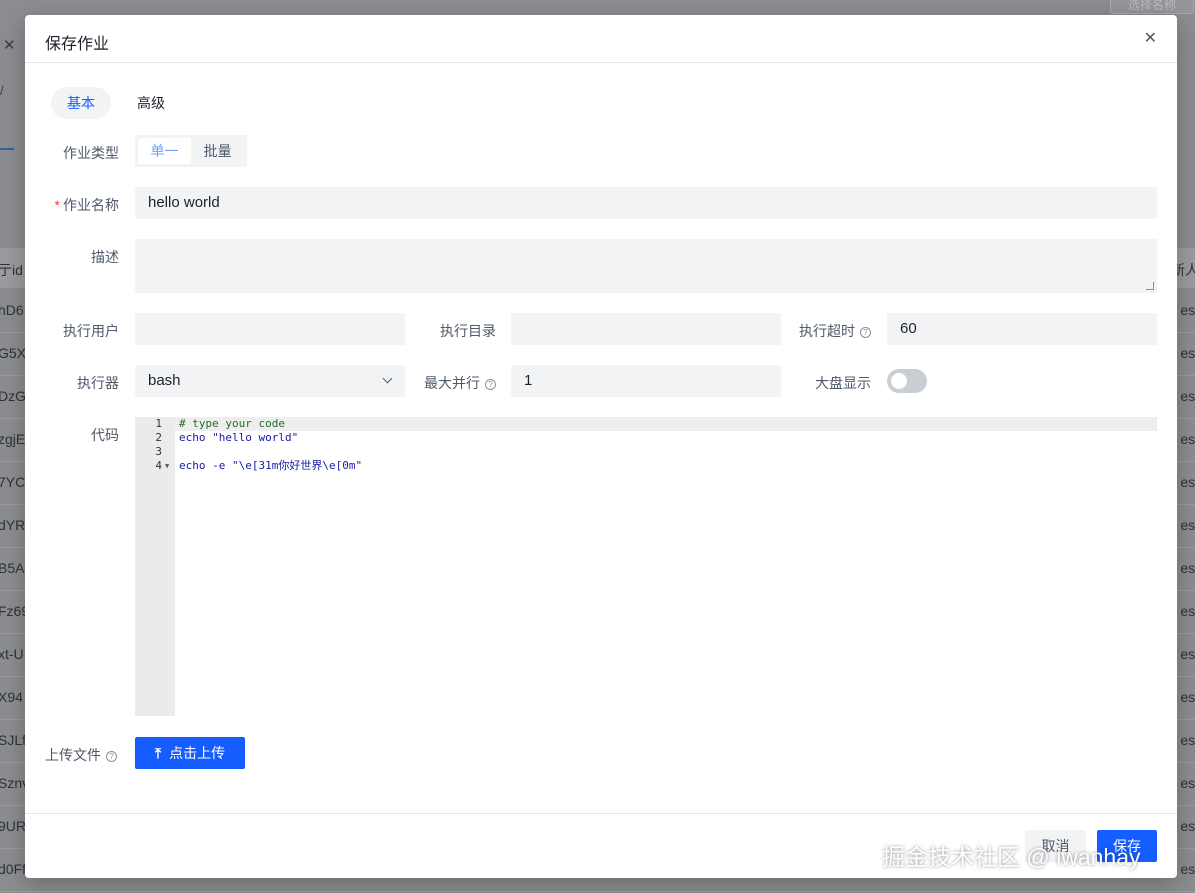 The width and height of the screenshot is (1195, 893). What do you see at coordinates (646, 266) in the screenshot?
I see `description-textarea` at bounding box center [646, 266].